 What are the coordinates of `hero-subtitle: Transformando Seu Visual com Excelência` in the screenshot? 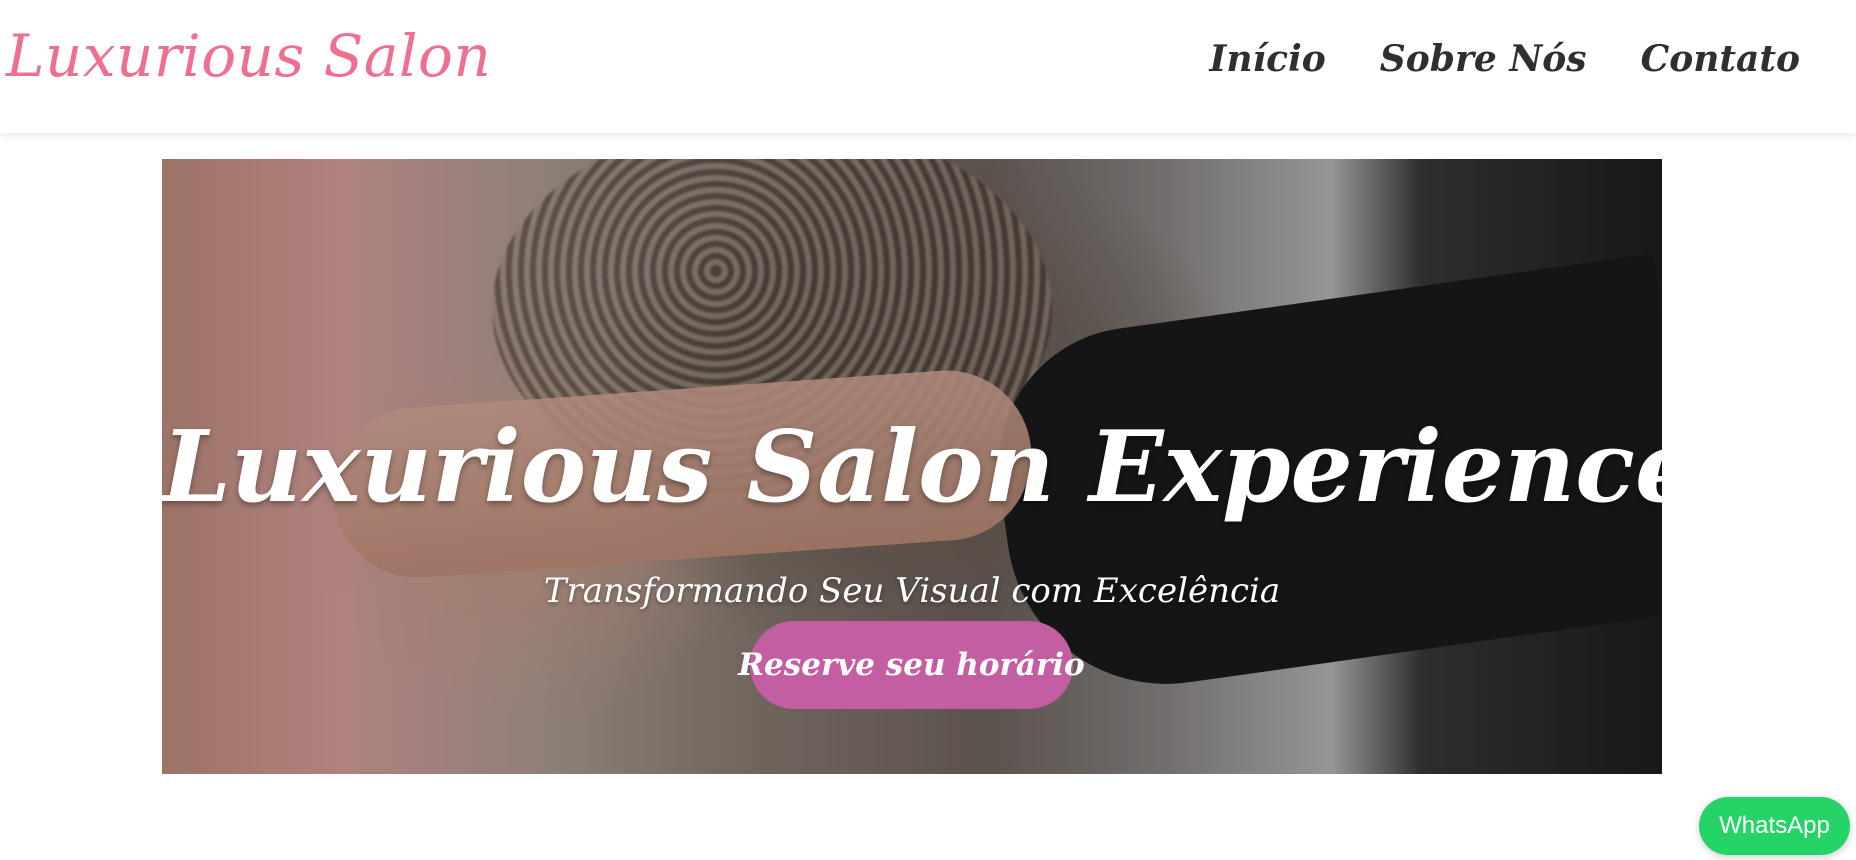 It's located at (912, 591).